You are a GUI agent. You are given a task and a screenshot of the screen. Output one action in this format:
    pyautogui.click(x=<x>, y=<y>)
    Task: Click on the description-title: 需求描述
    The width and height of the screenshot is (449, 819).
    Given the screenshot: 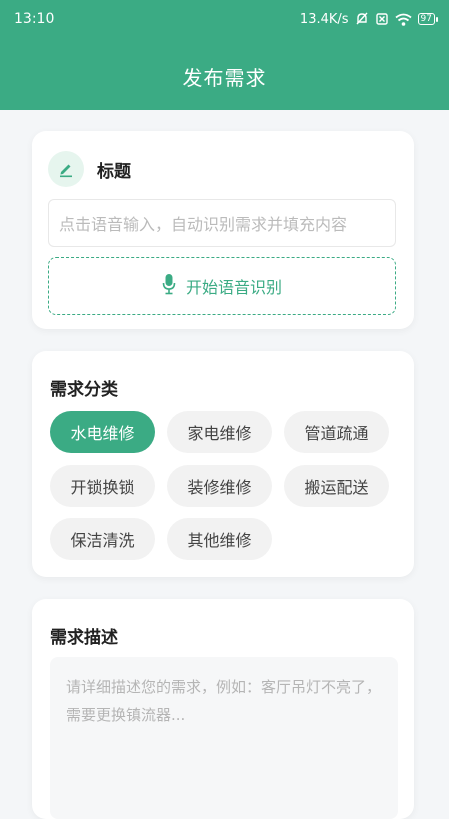 What is the action you would take?
    pyautogui.click(x=84, y=638)
    